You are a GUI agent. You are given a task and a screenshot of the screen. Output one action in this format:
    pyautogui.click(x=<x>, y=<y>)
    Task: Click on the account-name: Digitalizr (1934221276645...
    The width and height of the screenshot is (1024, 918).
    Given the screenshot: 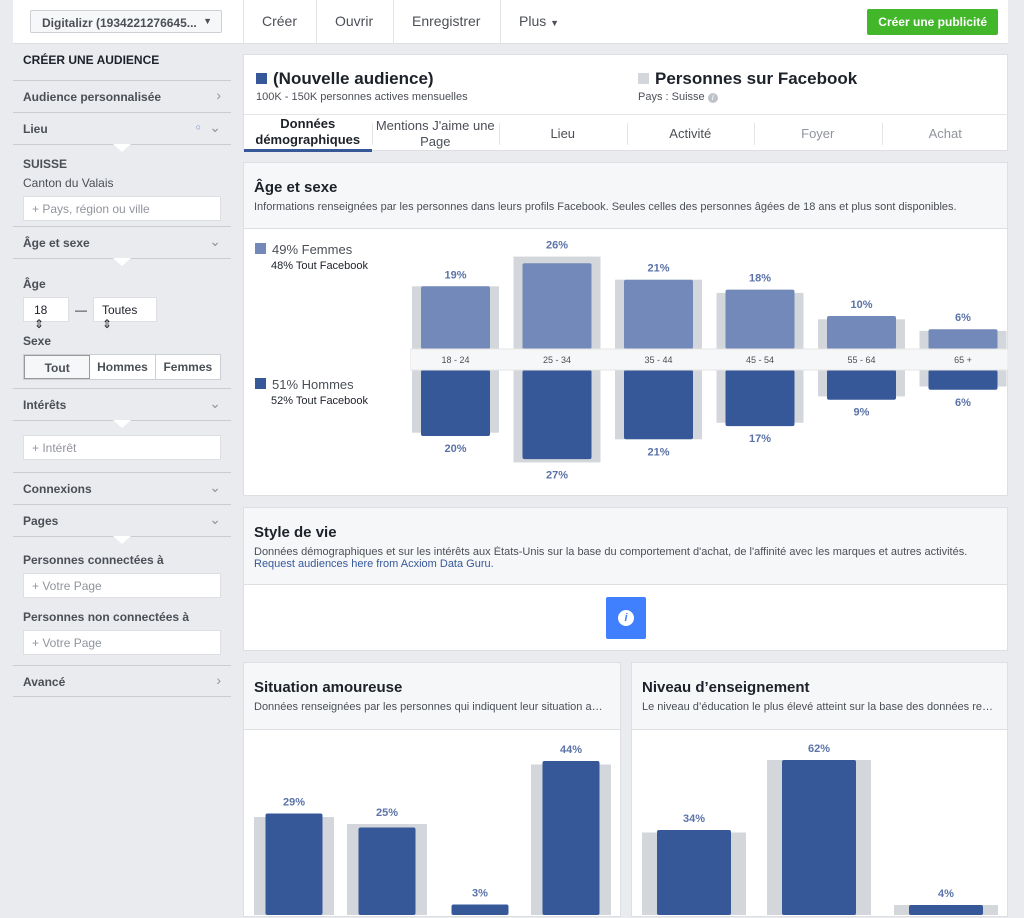 What is the action you would take?
    pyautogui.click(x=119, y=23)
    